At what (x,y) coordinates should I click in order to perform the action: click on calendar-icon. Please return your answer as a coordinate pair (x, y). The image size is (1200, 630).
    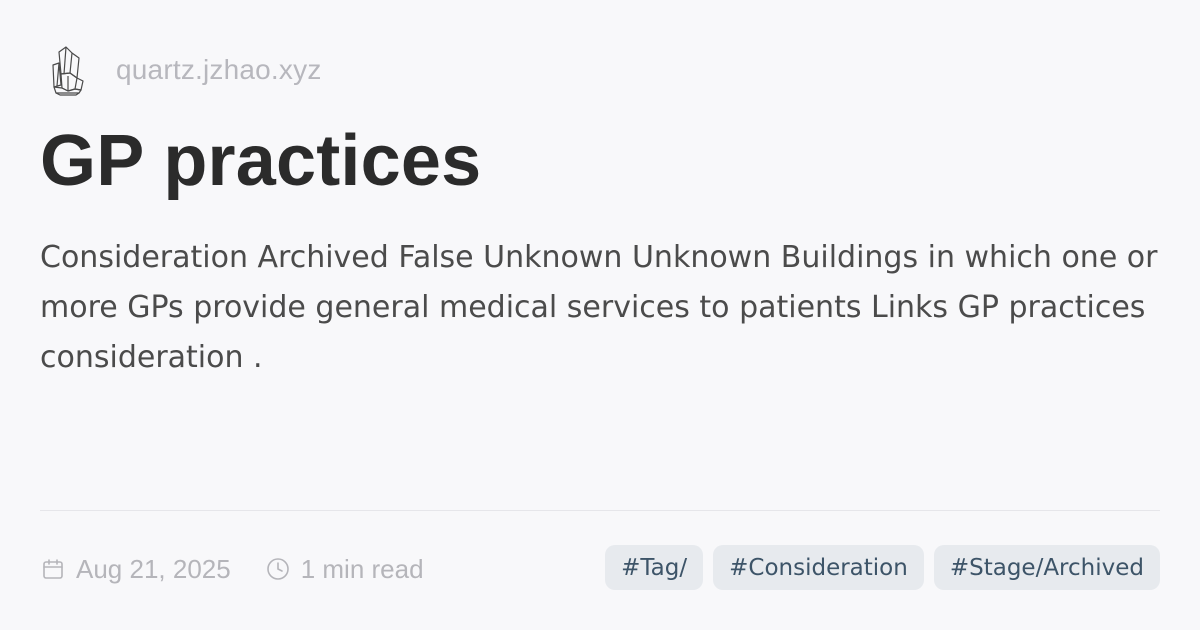
    Looking at the image, I should click on (53, 569).